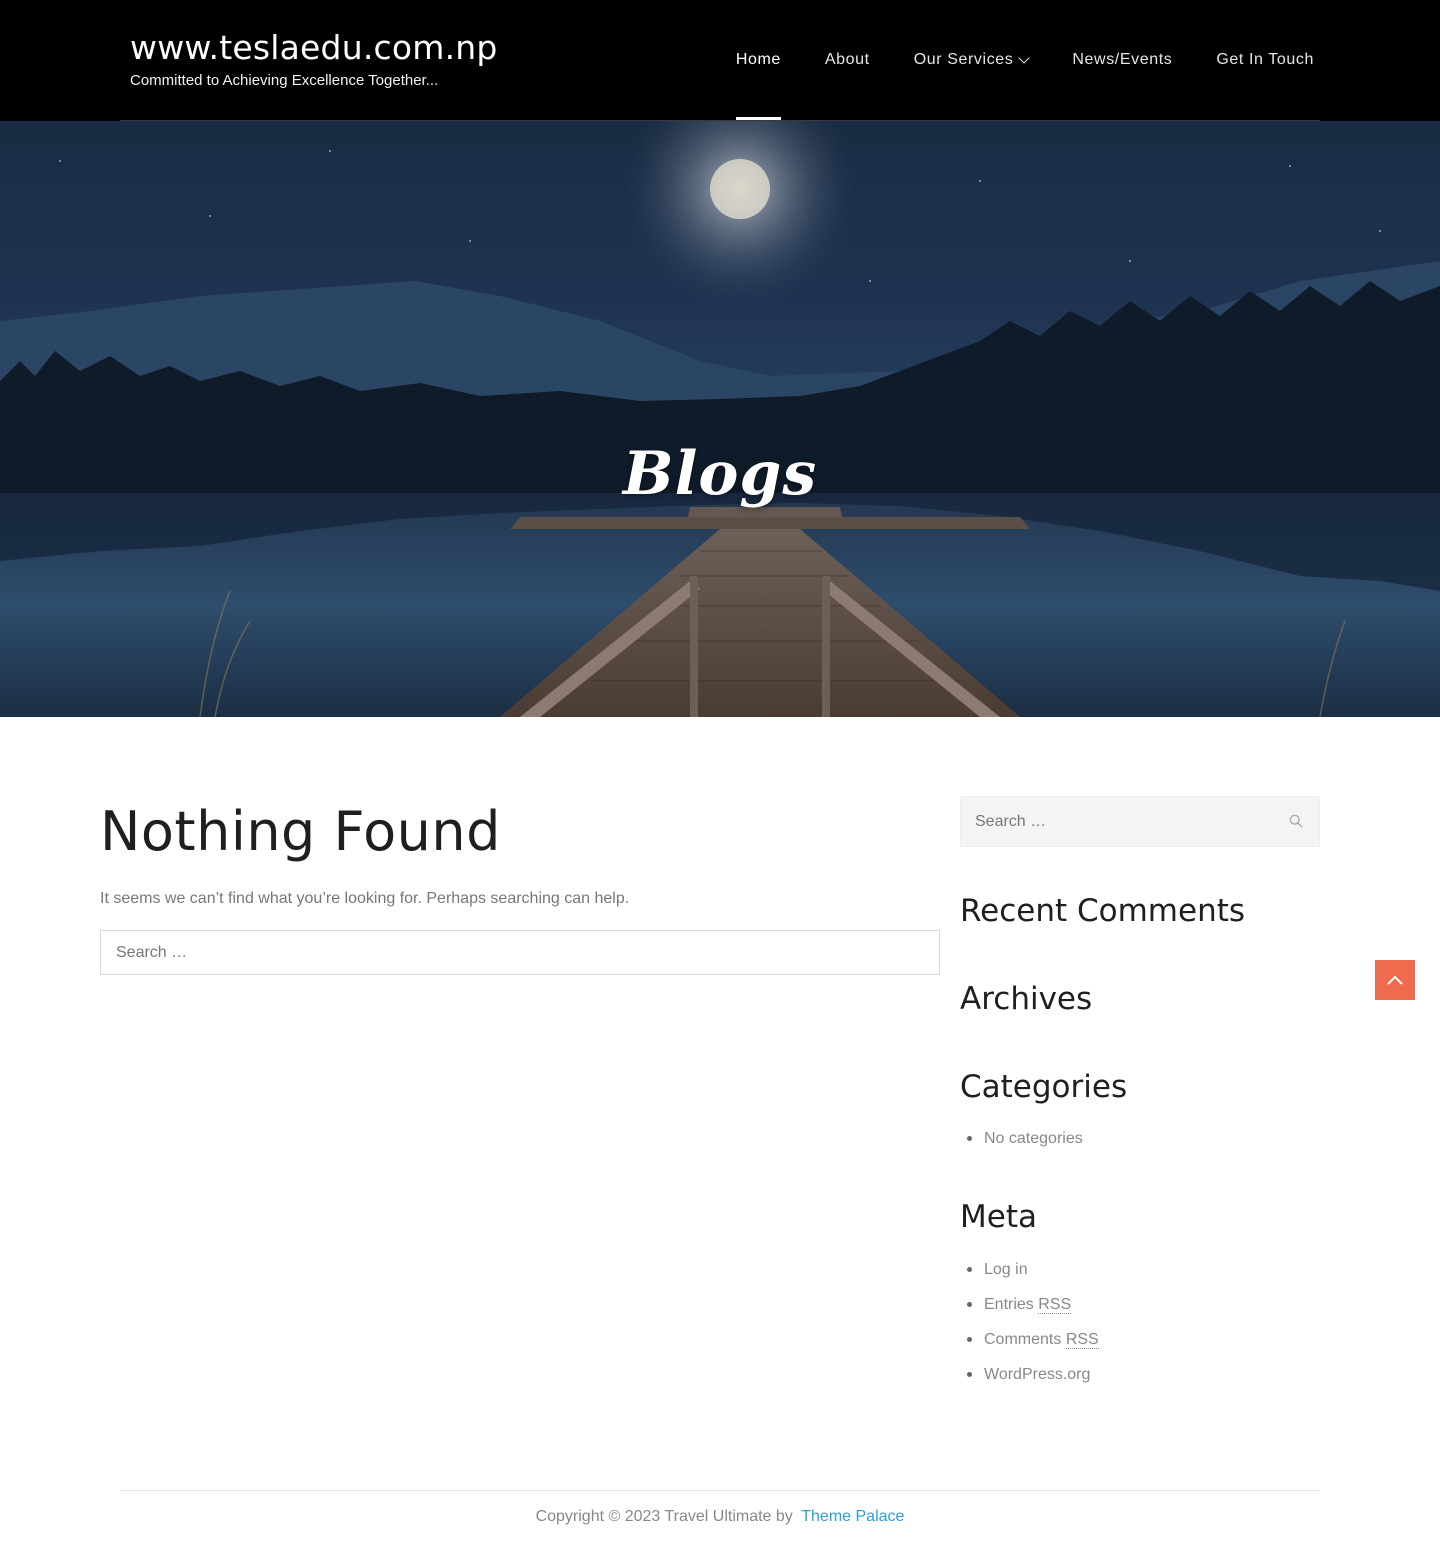  I want to click on list-item: No categories, so click(1025, 1146).